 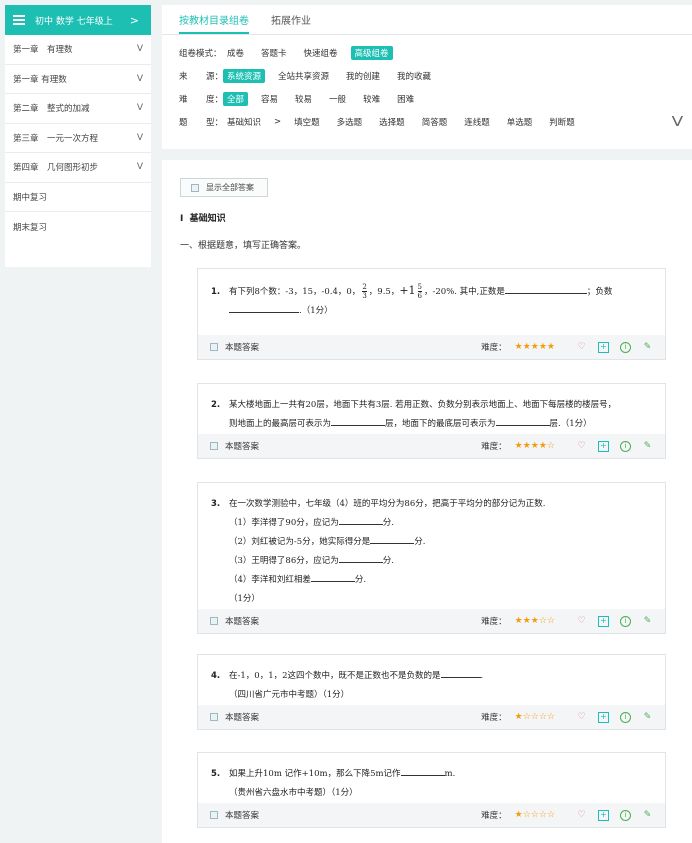 I want to click on difficulty-stars: ★☆☆☆☆, so click(x=534, y=717).